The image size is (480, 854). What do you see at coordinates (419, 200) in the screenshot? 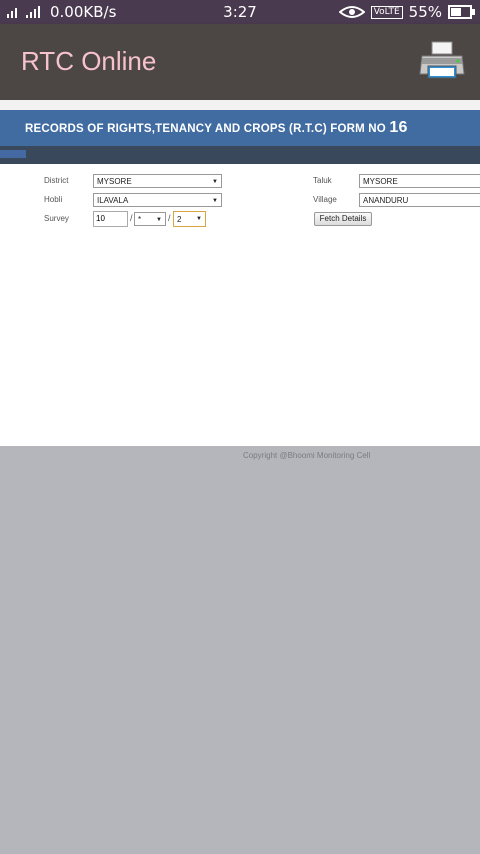
I see `village-select: ANANDURU` at bounding box center [419, 200].